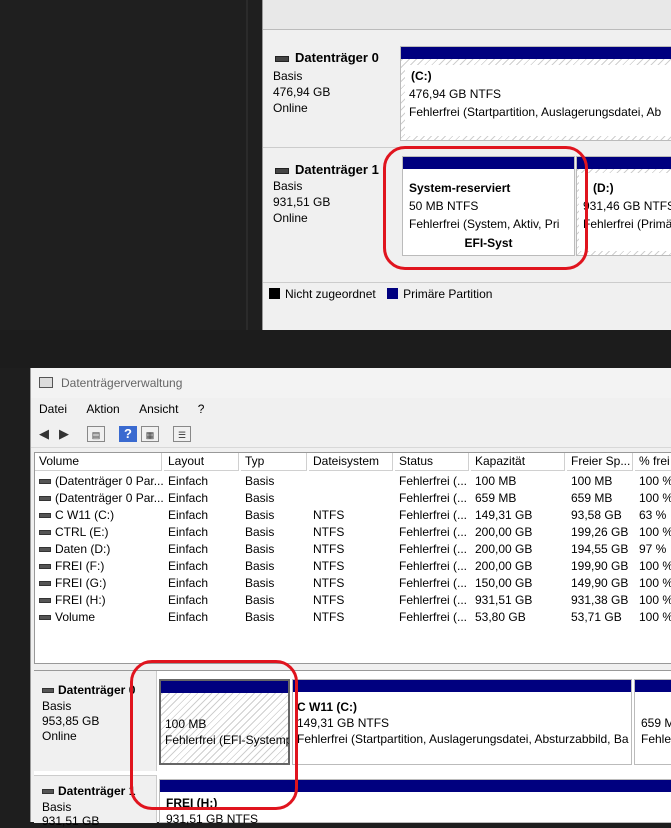  I want to click on disk1-status: Online, so click(290, 218).